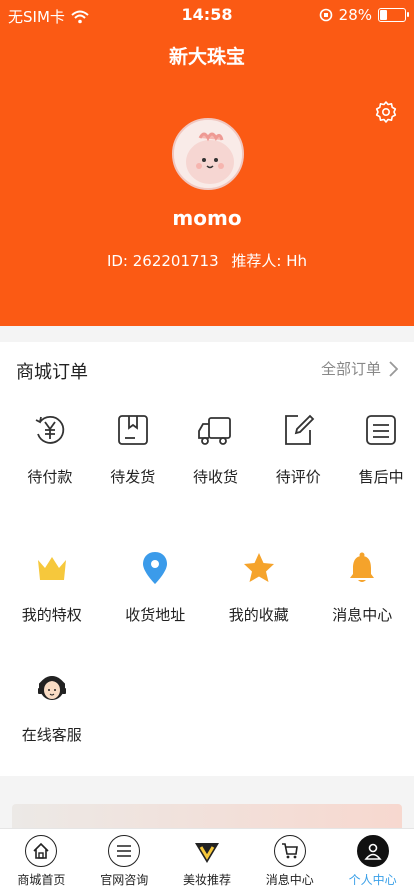 Image resolution: width=414 pixels, height=896 pixels. Describe the element at coordinates (52, 610) in the screenshot. I see `my-privileges-item: 我的特权` at that location.